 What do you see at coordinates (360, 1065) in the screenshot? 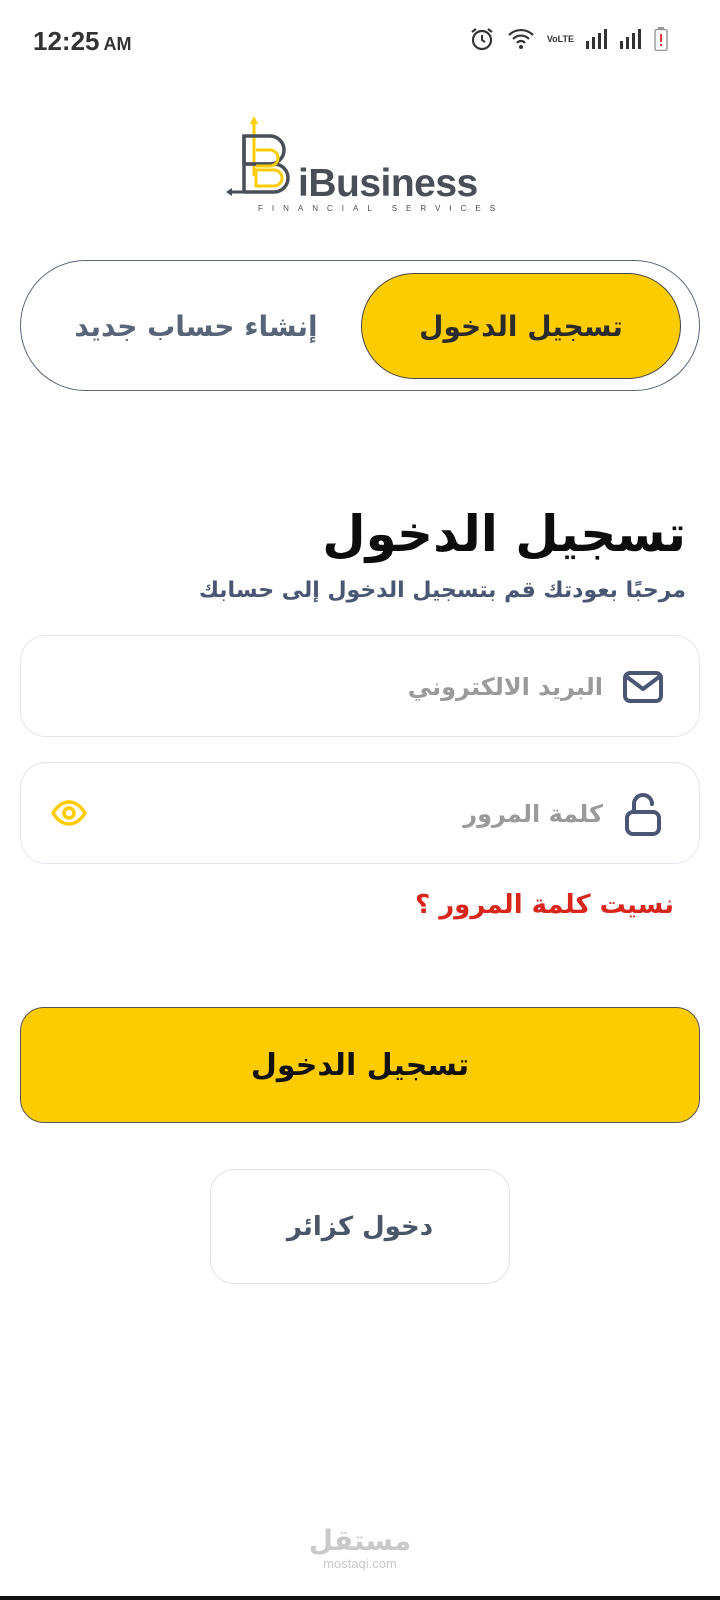
I see `login-button: تسجيل الدخول` at bounding box center [360, 1065].